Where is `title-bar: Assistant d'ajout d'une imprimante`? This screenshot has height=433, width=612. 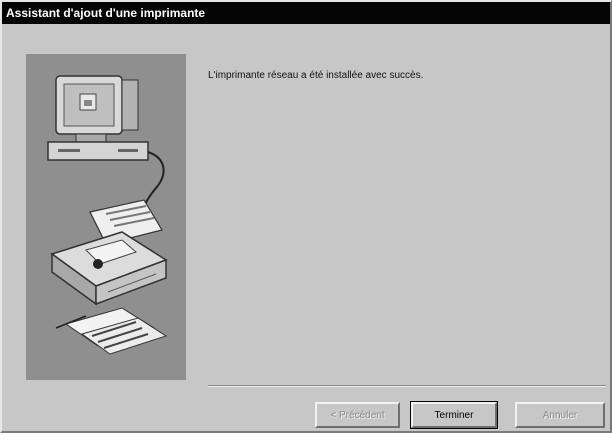
title-bar: Assistant d'ajout d'une imprimante is located at coordinates (306, 13).